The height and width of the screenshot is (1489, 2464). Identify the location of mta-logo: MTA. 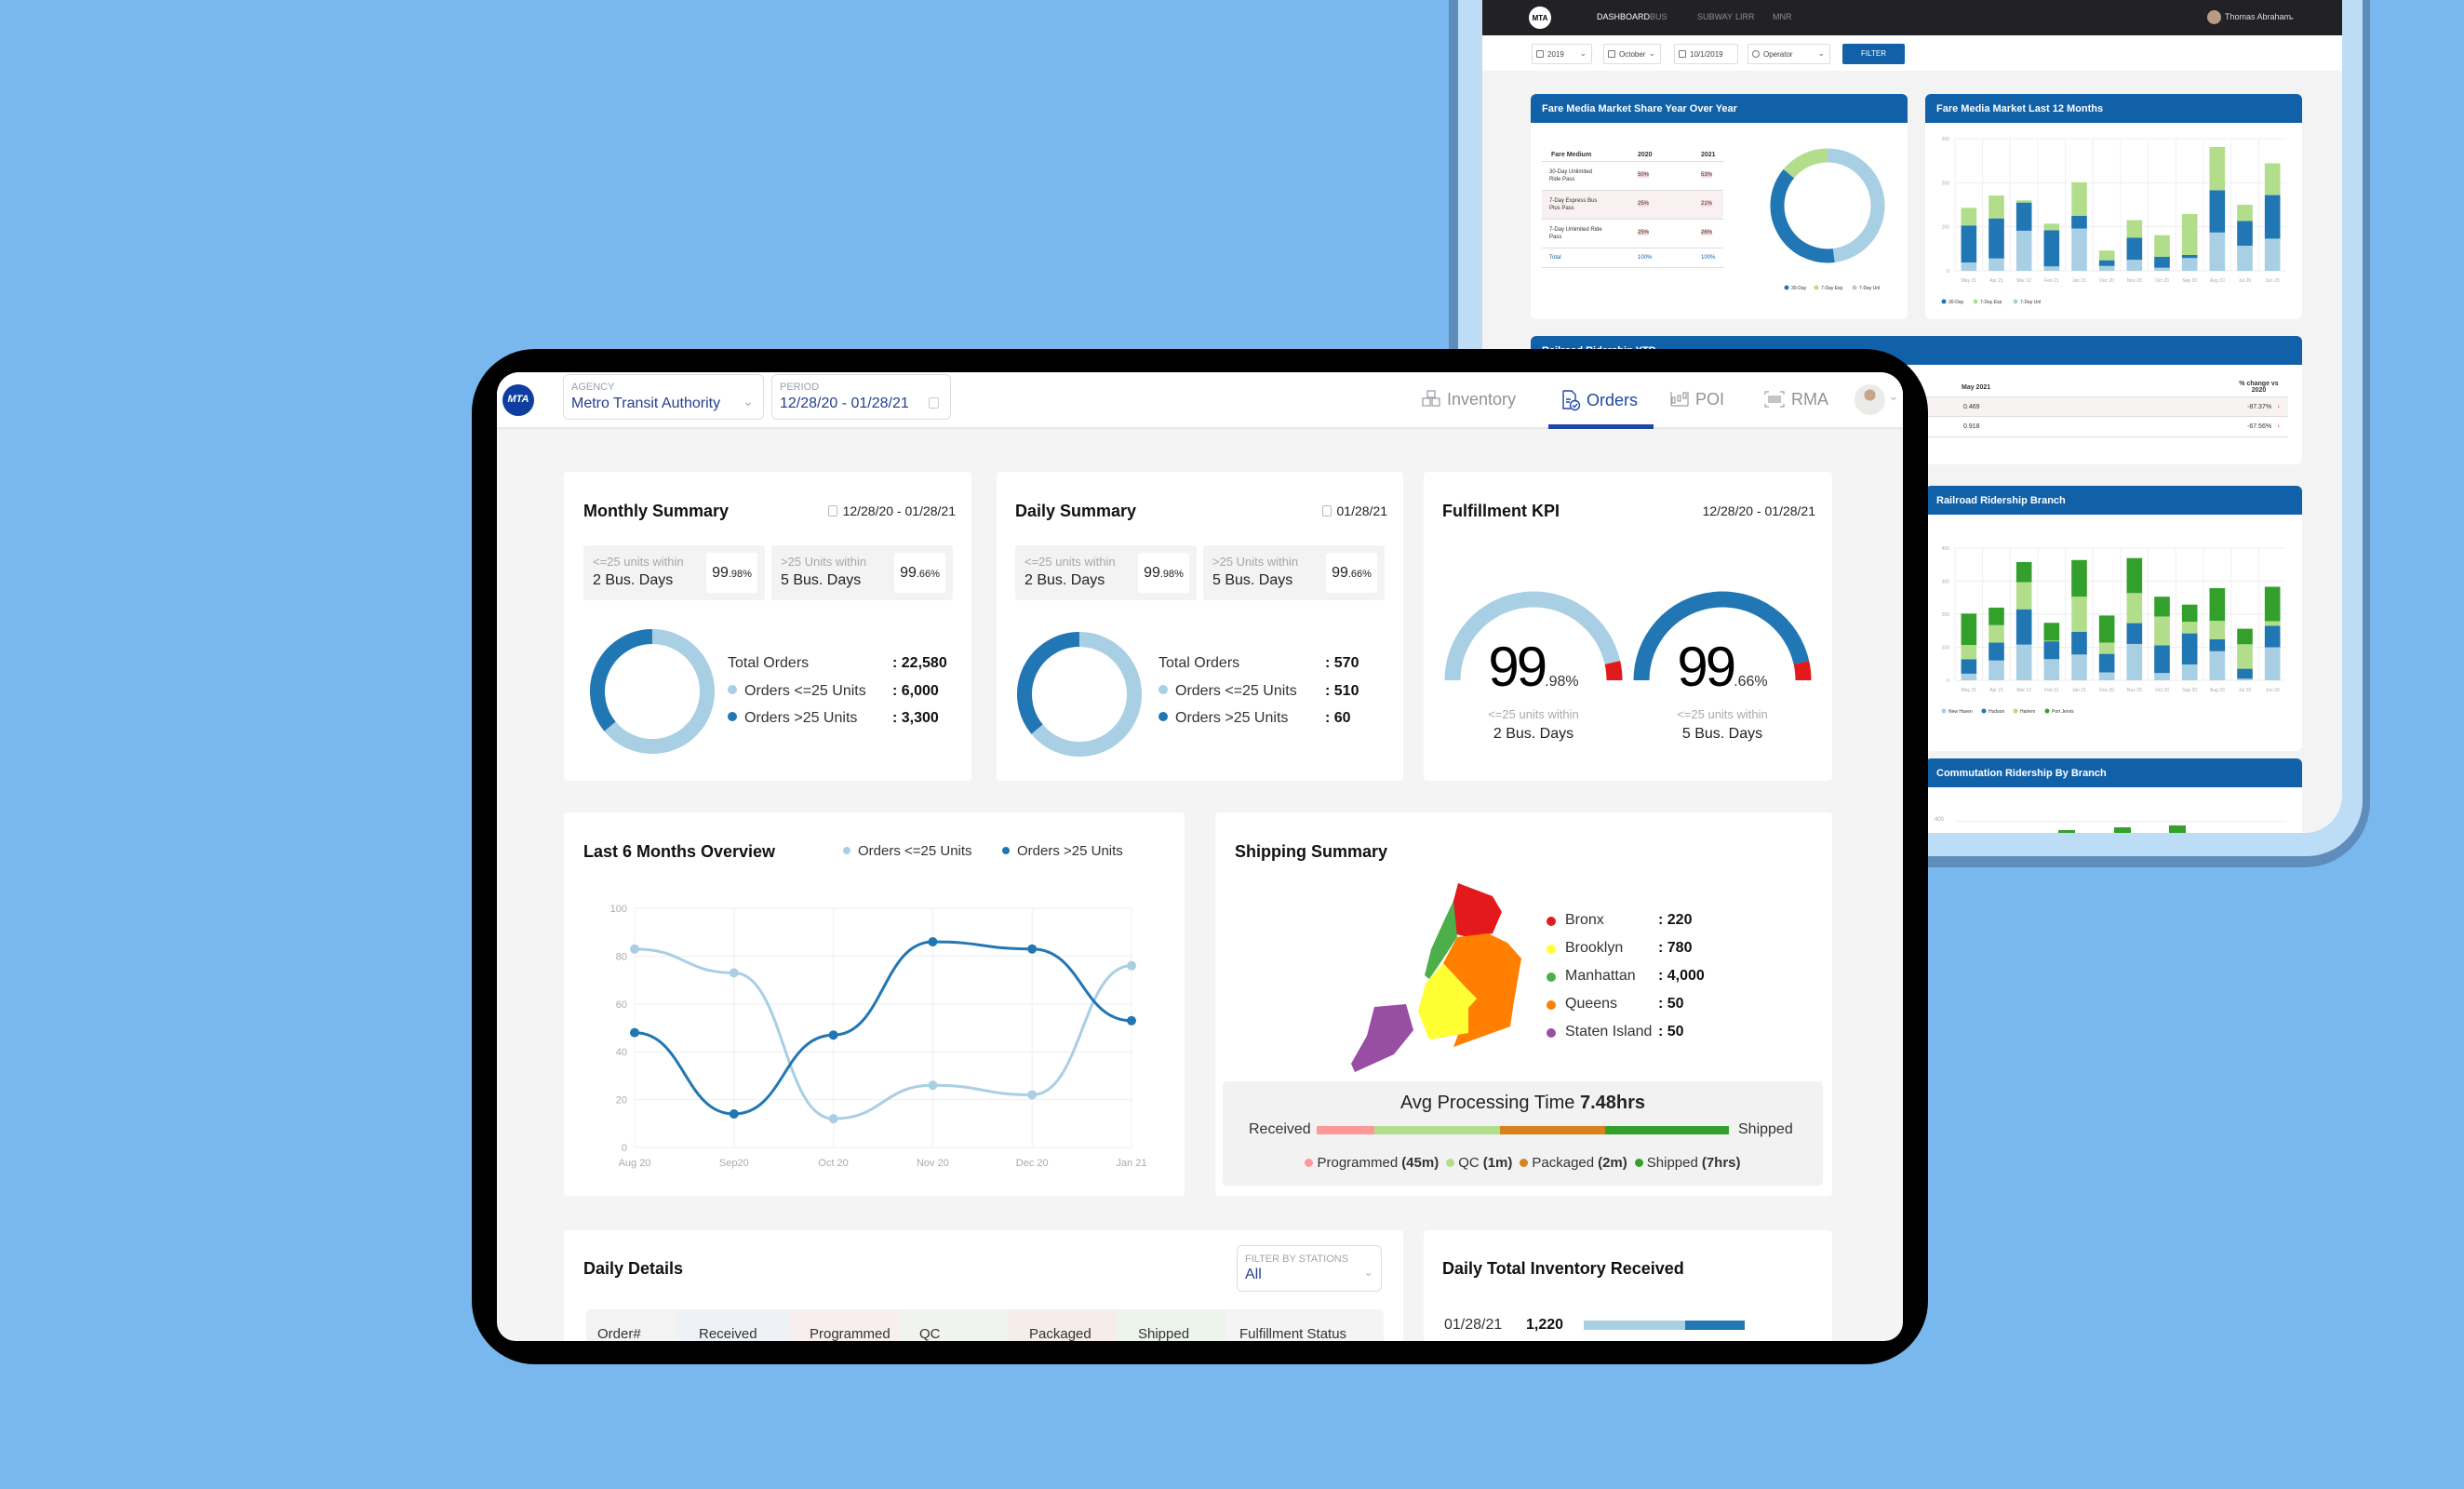
(518, 400).